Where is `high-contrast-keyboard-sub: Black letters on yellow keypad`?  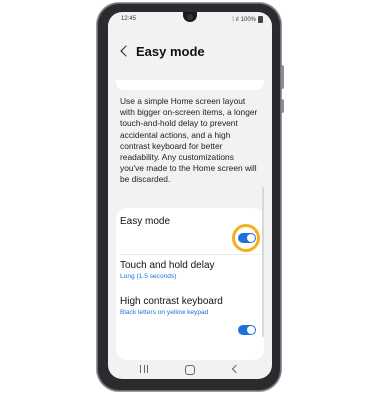
high-contrast-keyboard-sub: Black letters on yellow keypad is located at coordinates (164, 312).